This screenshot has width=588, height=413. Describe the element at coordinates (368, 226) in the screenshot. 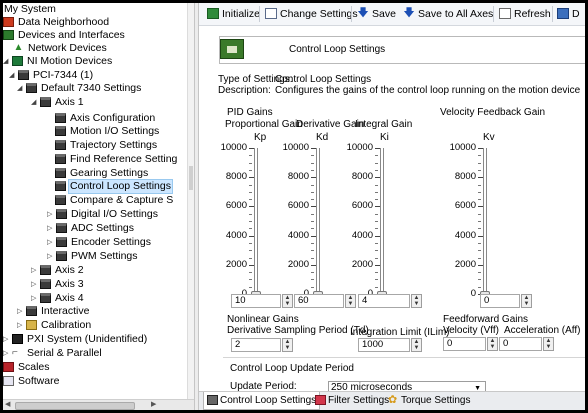

I see `ki-slider: 1000080006000400020000` at that location.